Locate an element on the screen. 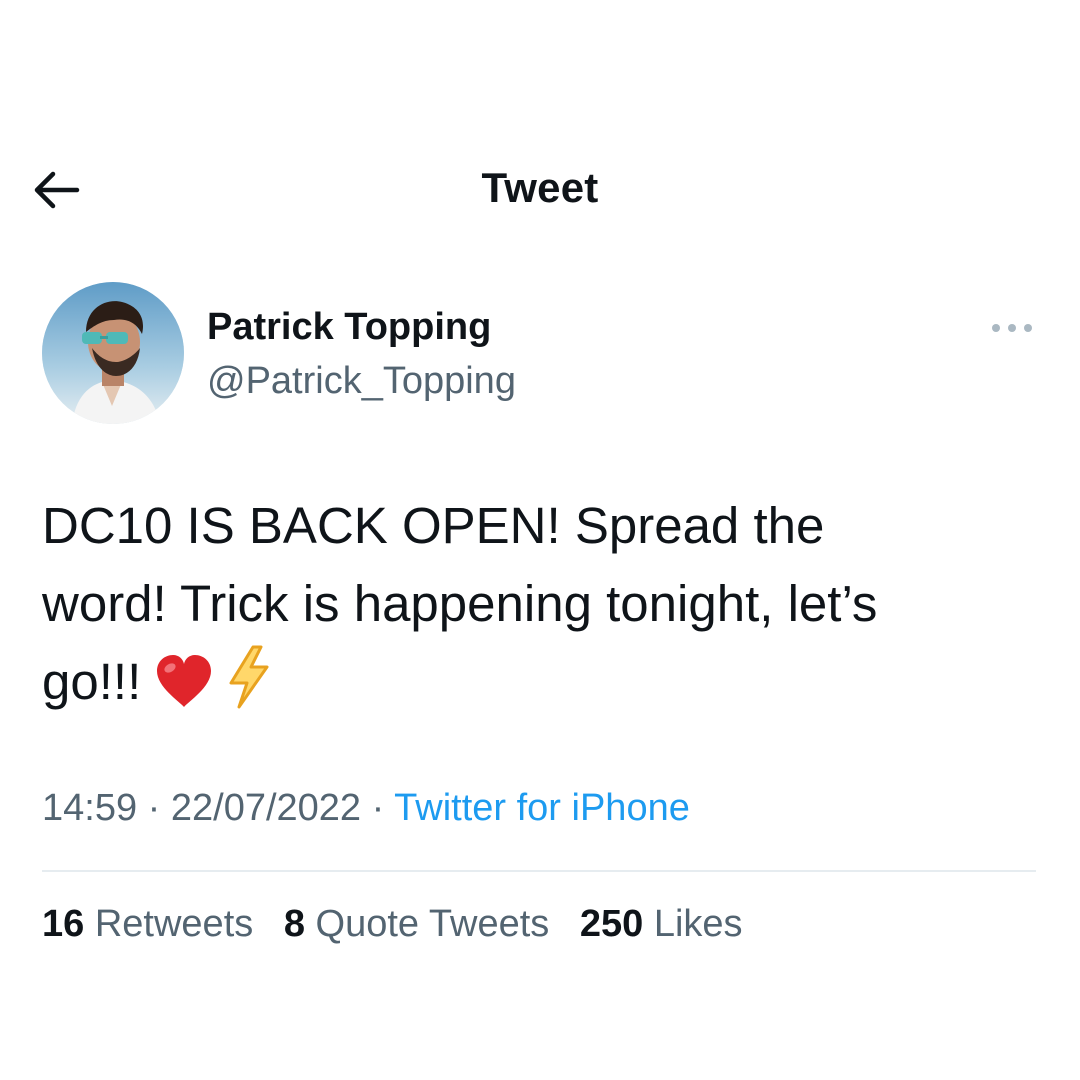 The image size is (1080, 1080). tweet-line-text: go!!! is located at coordinates (92, 681).